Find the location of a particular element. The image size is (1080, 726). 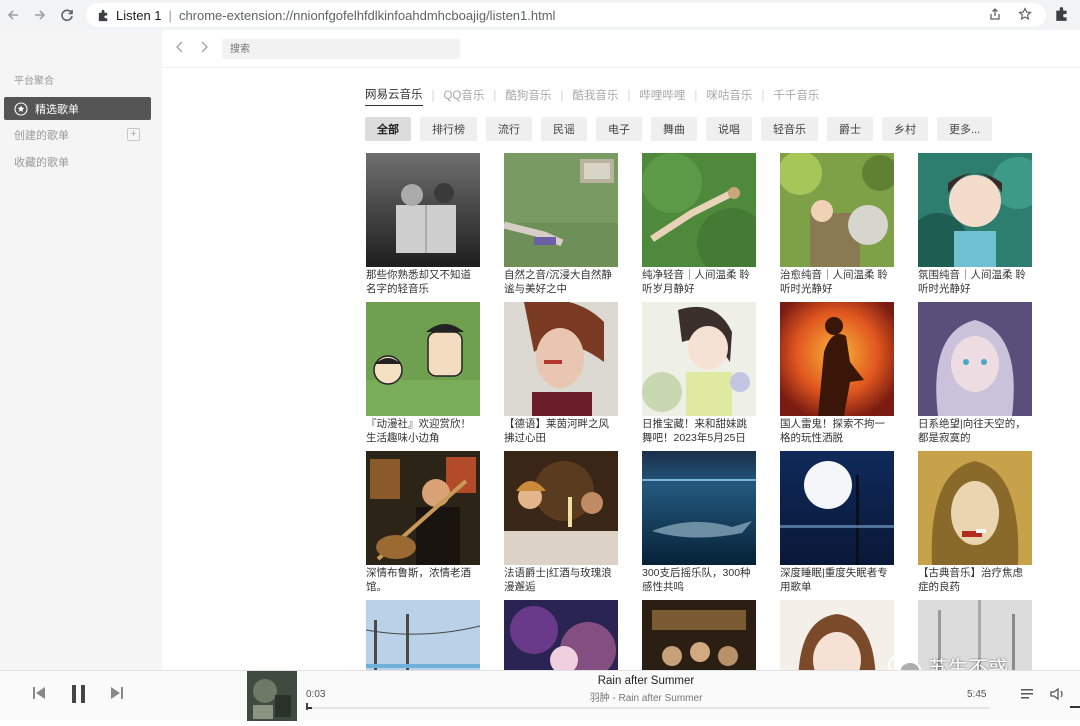

playlist-title: 日推宝藏！来和甜妹跳舞吧！2023年5月25日 is located at coordinates (699, 431).